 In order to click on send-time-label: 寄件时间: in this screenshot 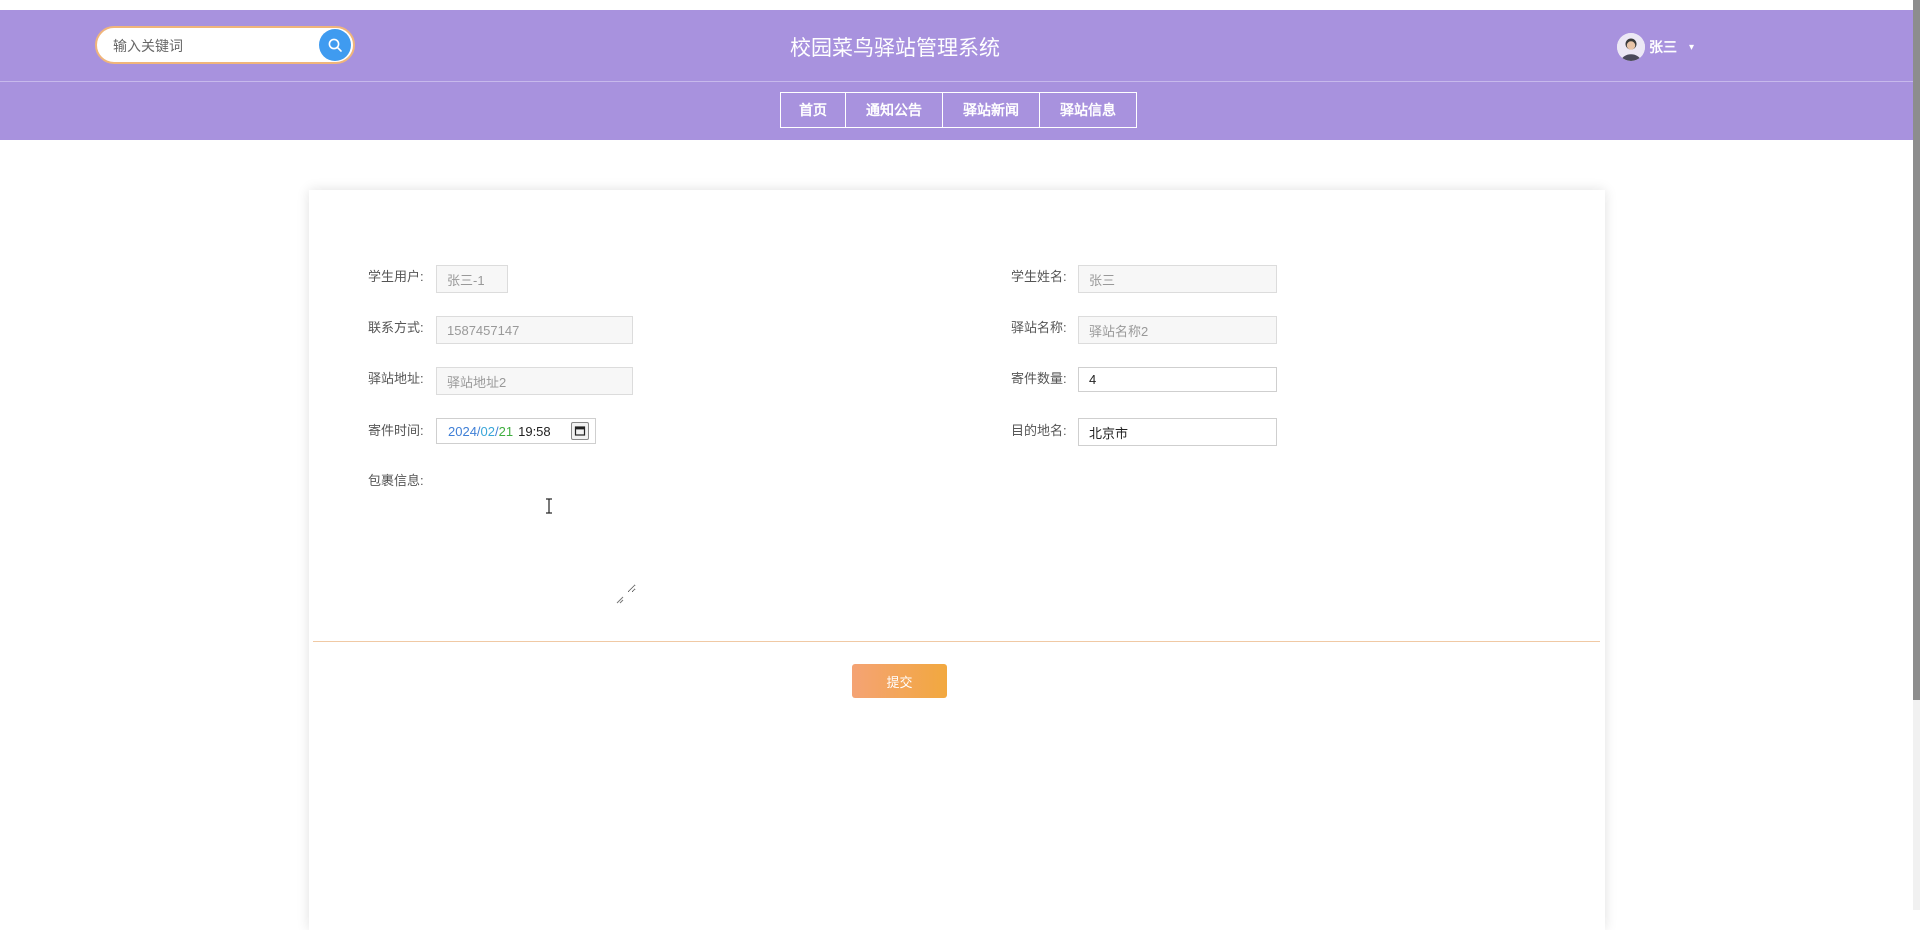, I will do `click(396, 430)`.